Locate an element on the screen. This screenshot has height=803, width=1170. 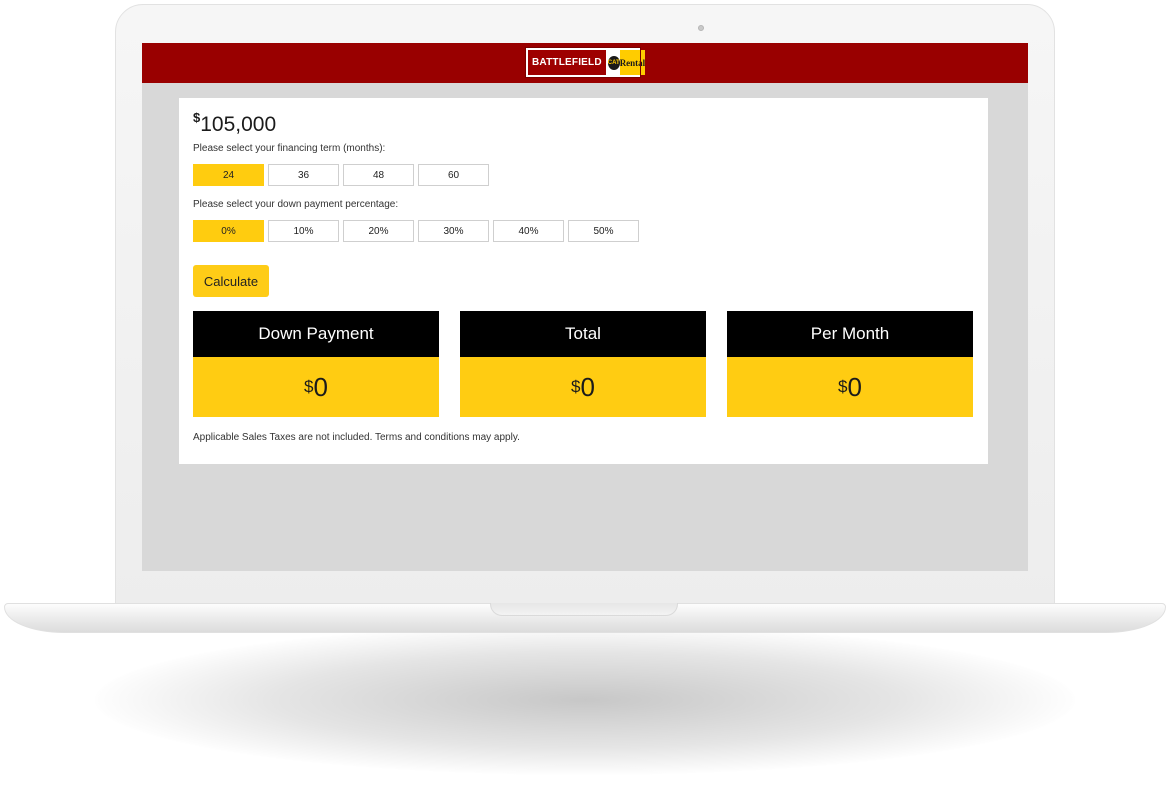
down-payment-result: Down Payment $0 is located at coordinates (316, 364).